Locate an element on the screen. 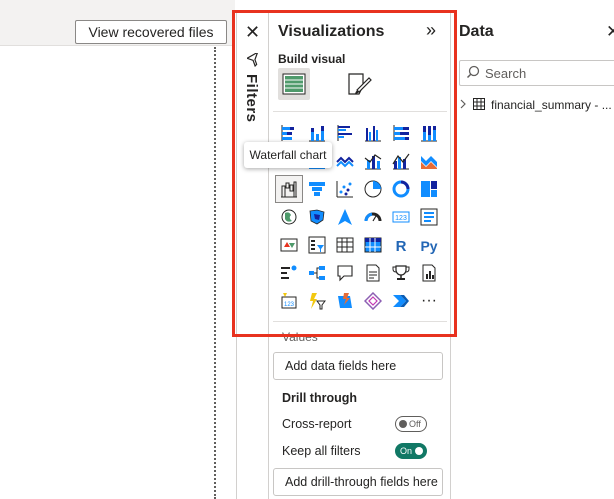 This screenshot has height=499, width=614. svg-text: Py is located at coordinates (428, 246).